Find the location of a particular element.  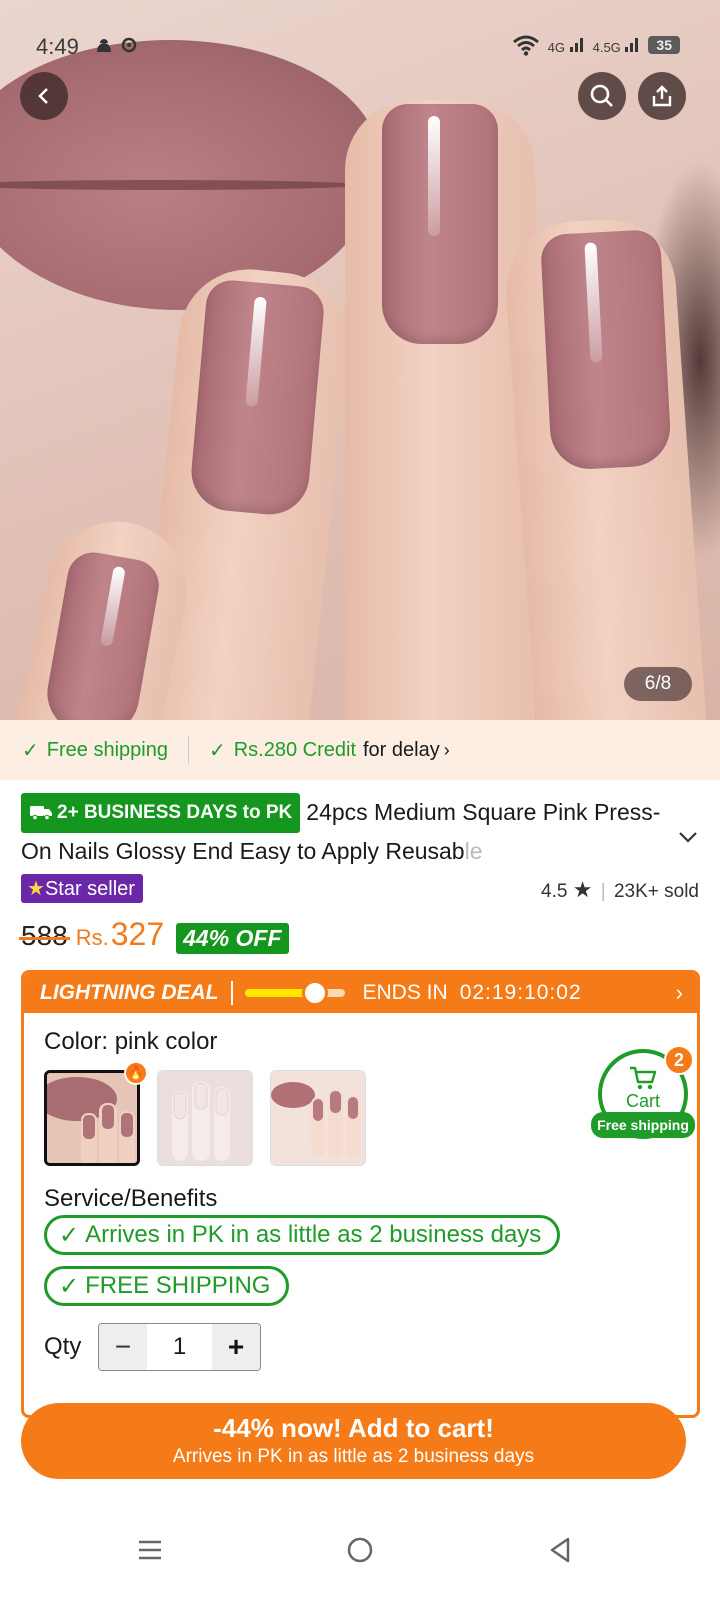

expand-title-button is located at coordinates (688, 837).